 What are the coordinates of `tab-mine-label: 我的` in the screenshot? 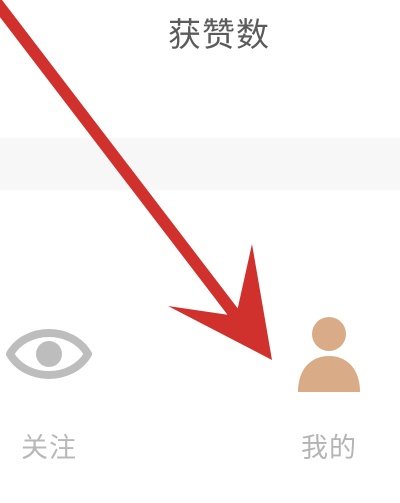 It's located at (329, 448).